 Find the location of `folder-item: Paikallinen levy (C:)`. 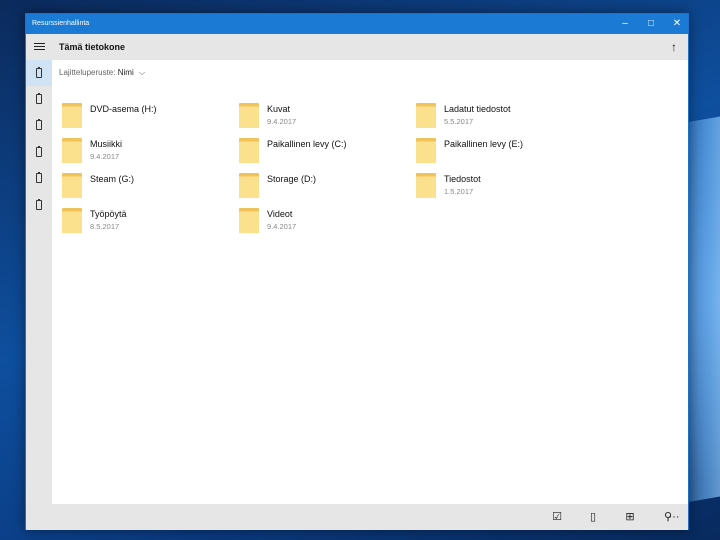

folder-item: Paikallinen levy (C:) is located at coordinates (324, 153).